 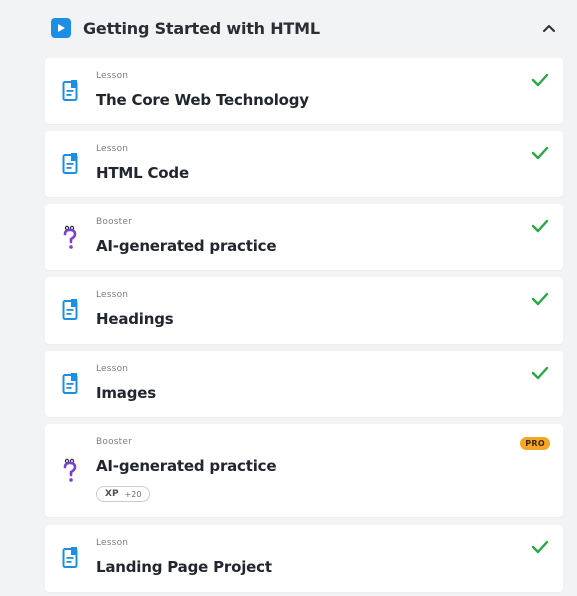 I want to click on item-title: Headings, so click(x=135, y=319).